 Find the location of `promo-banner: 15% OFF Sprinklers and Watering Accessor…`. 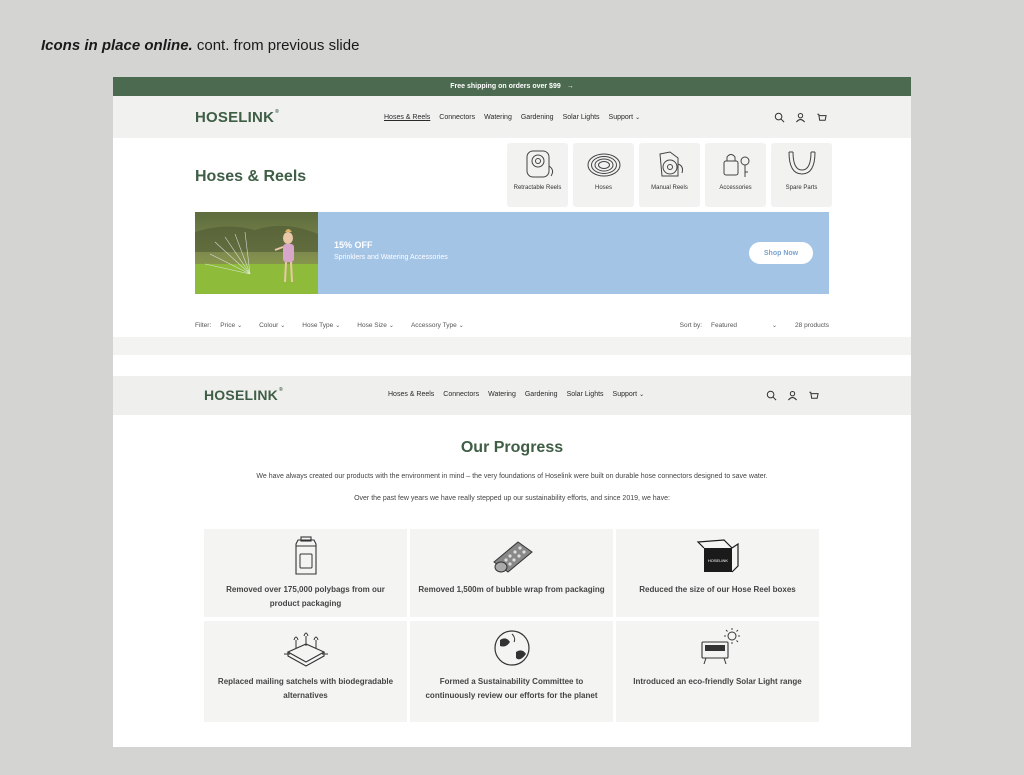

promo-banner: 15% OFF Sprinklers and Watering Accessor… is located at coordinates (512, 253).